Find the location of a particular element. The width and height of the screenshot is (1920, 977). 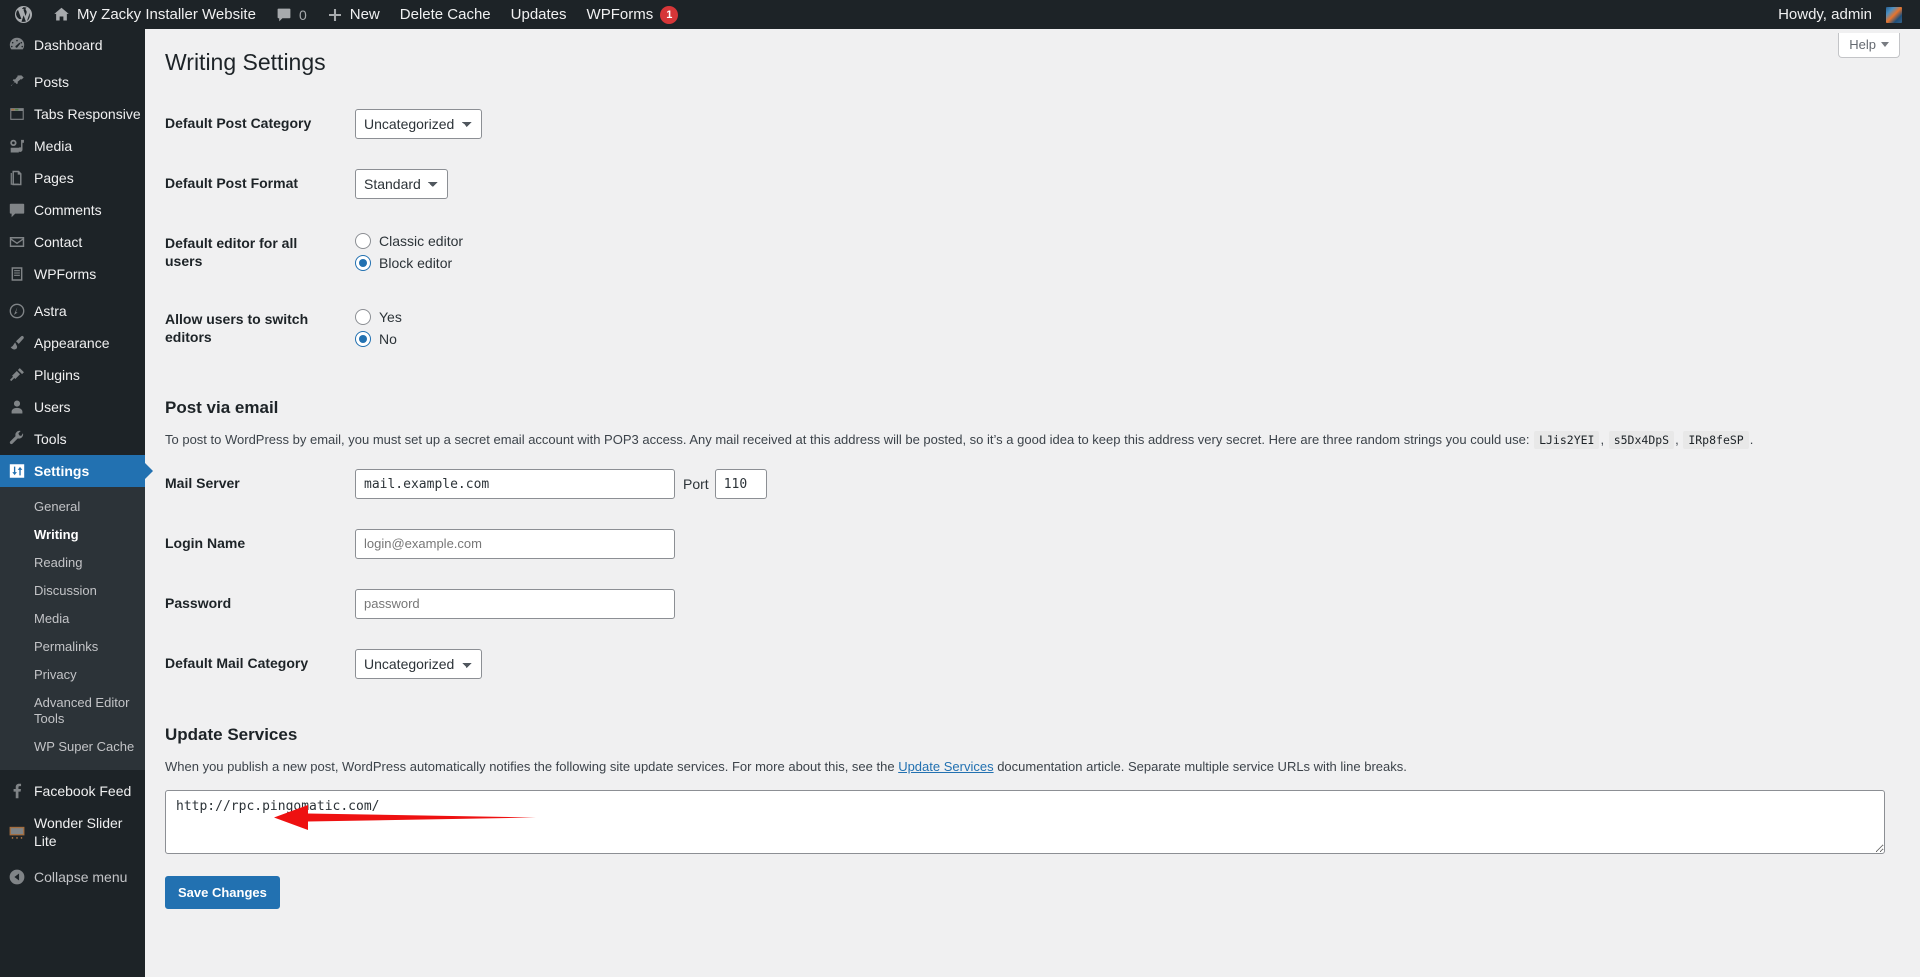

my-account-menu: Howdy, admin is located at coordinates (1840, 14).